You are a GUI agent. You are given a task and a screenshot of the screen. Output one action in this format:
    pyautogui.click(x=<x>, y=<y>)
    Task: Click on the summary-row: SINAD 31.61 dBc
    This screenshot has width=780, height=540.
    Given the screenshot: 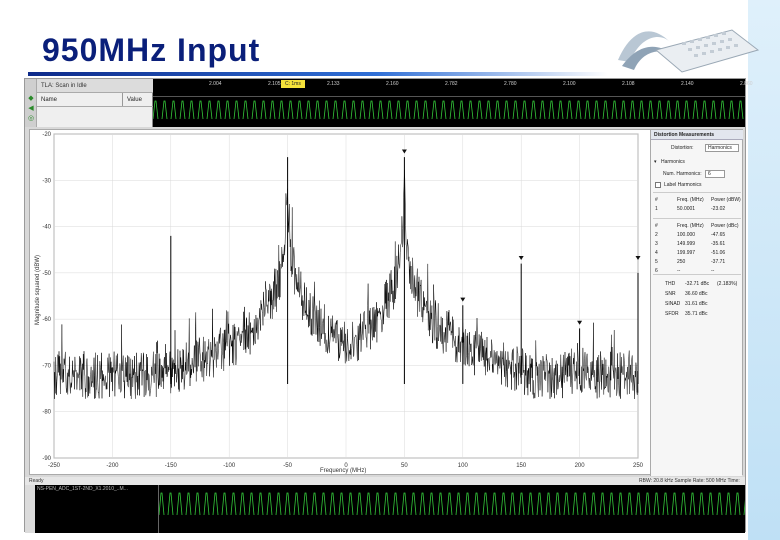 What is the action you would take?
    pyautogui.click(x=697, y=304)
    